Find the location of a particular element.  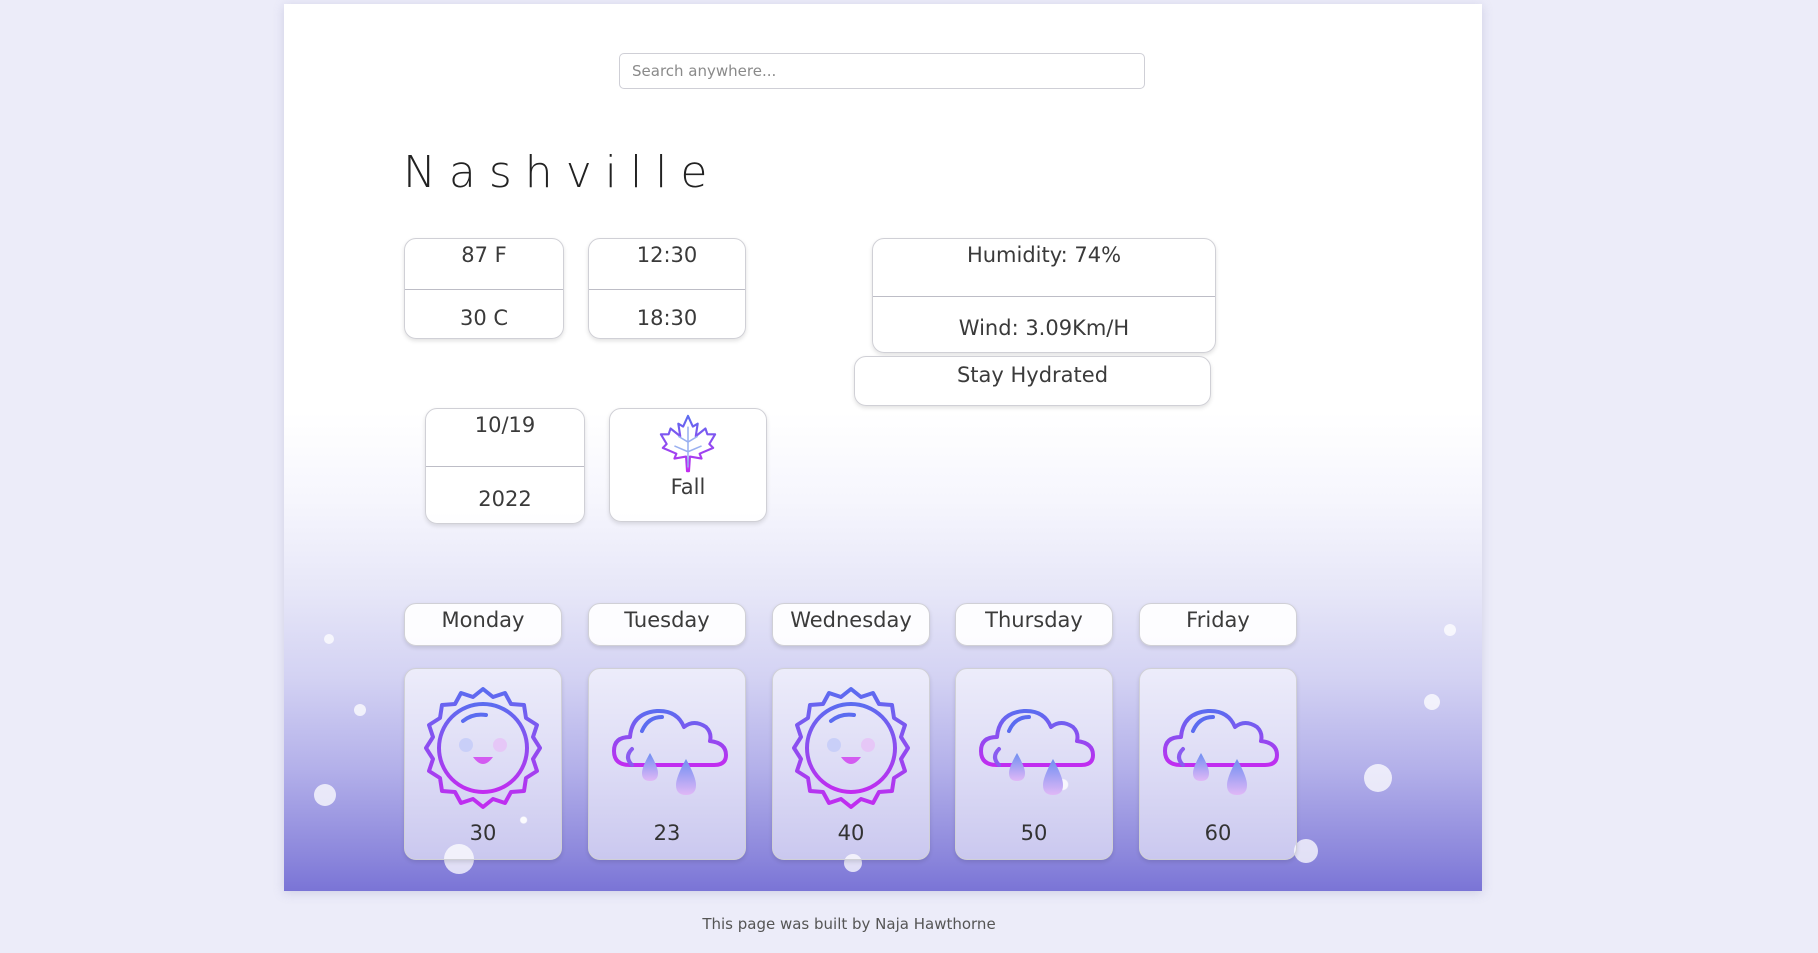

conditions-box: Humidity: 74% Wind: 3.09Km/H is located at coordinates (1044, 295).